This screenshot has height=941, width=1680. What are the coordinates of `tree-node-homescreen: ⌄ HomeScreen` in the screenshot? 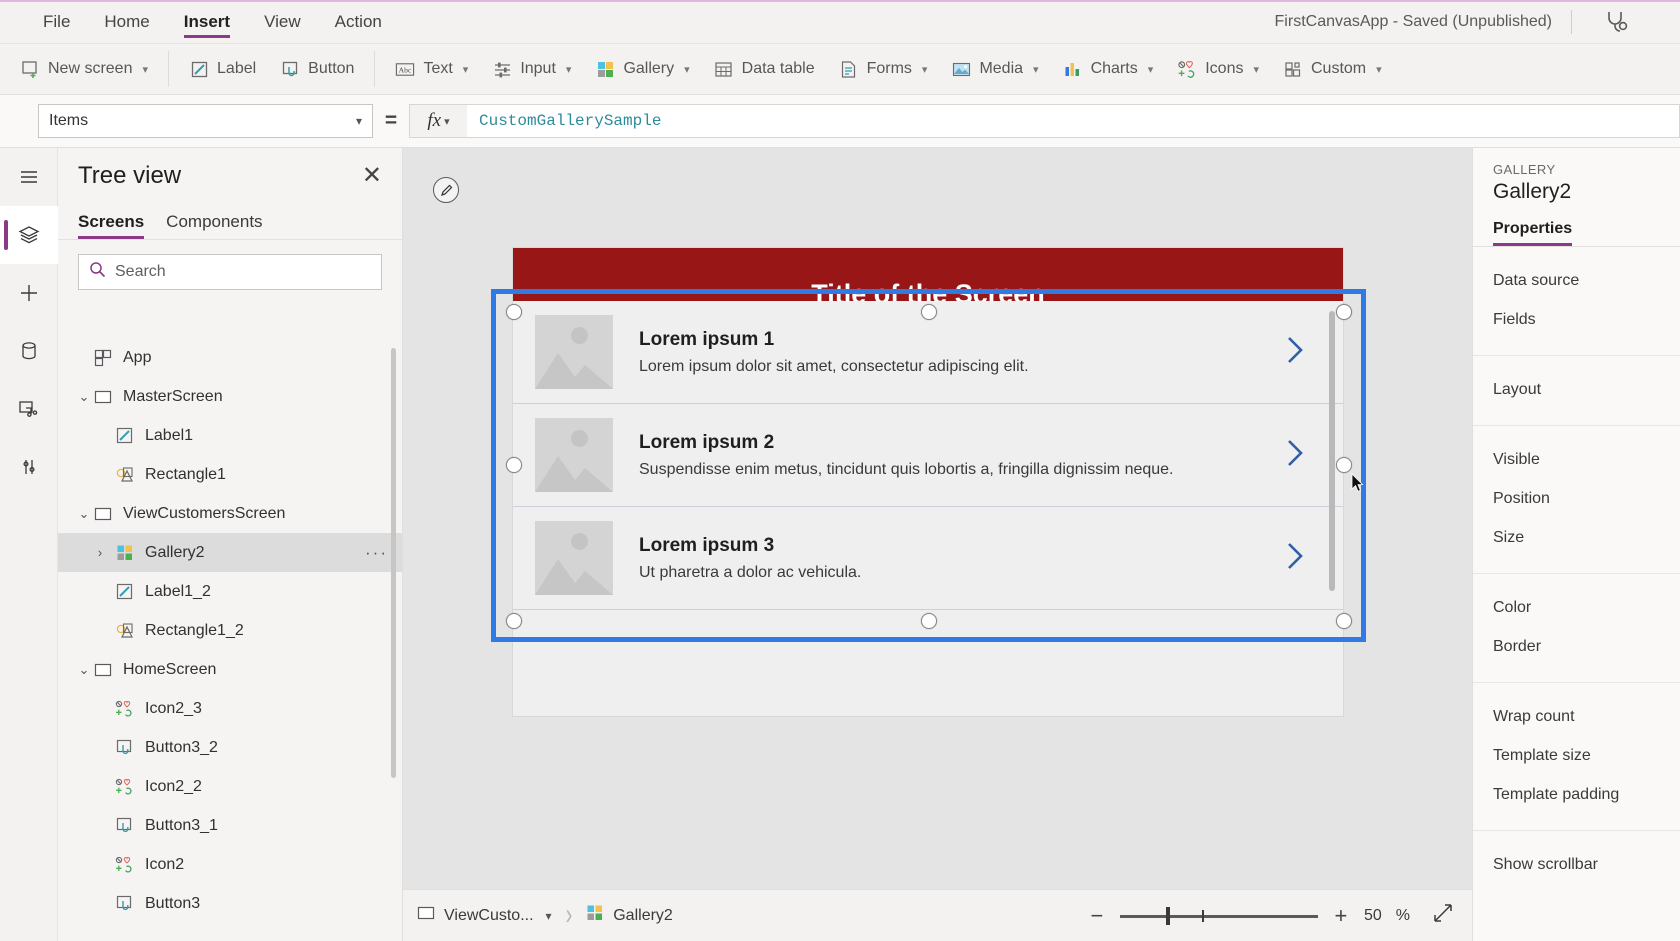 It's located at (230, 669).